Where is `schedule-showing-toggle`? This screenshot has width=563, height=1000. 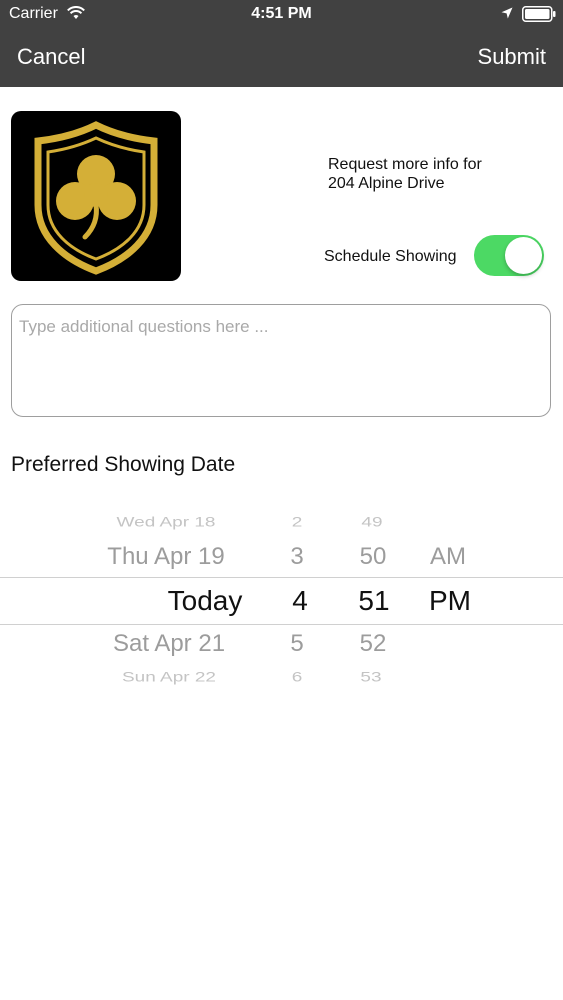 schedule-showing-toggle is located at coordinates (509, 255).